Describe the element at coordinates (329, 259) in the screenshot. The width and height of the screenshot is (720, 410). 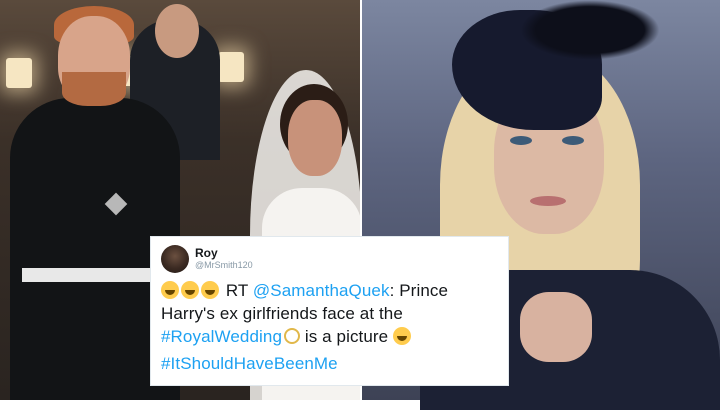
I see `tweet-header: Roy @MrSmith120` at that location.